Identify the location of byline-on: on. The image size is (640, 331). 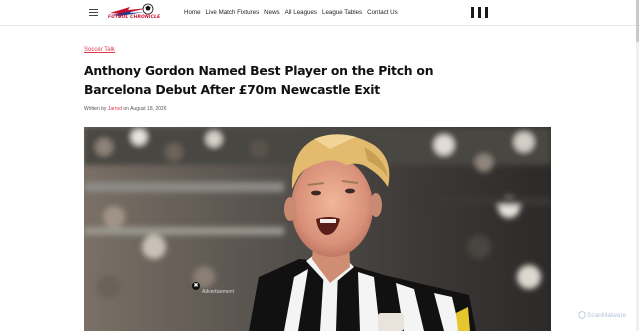
(126, 109).